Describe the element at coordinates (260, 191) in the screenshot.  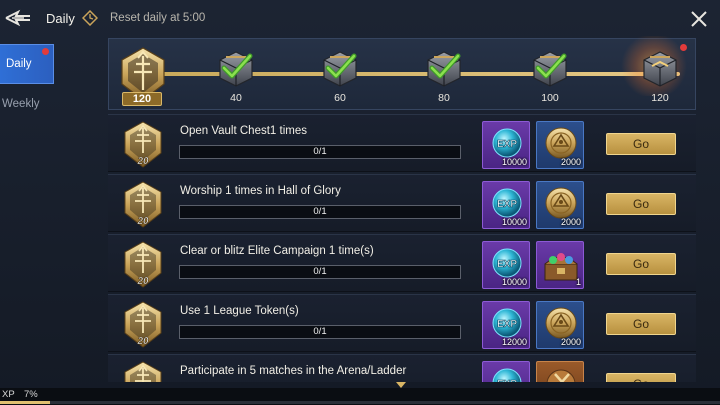
I see `task-description: Worship 1 times in Hall of Glory` at that location.